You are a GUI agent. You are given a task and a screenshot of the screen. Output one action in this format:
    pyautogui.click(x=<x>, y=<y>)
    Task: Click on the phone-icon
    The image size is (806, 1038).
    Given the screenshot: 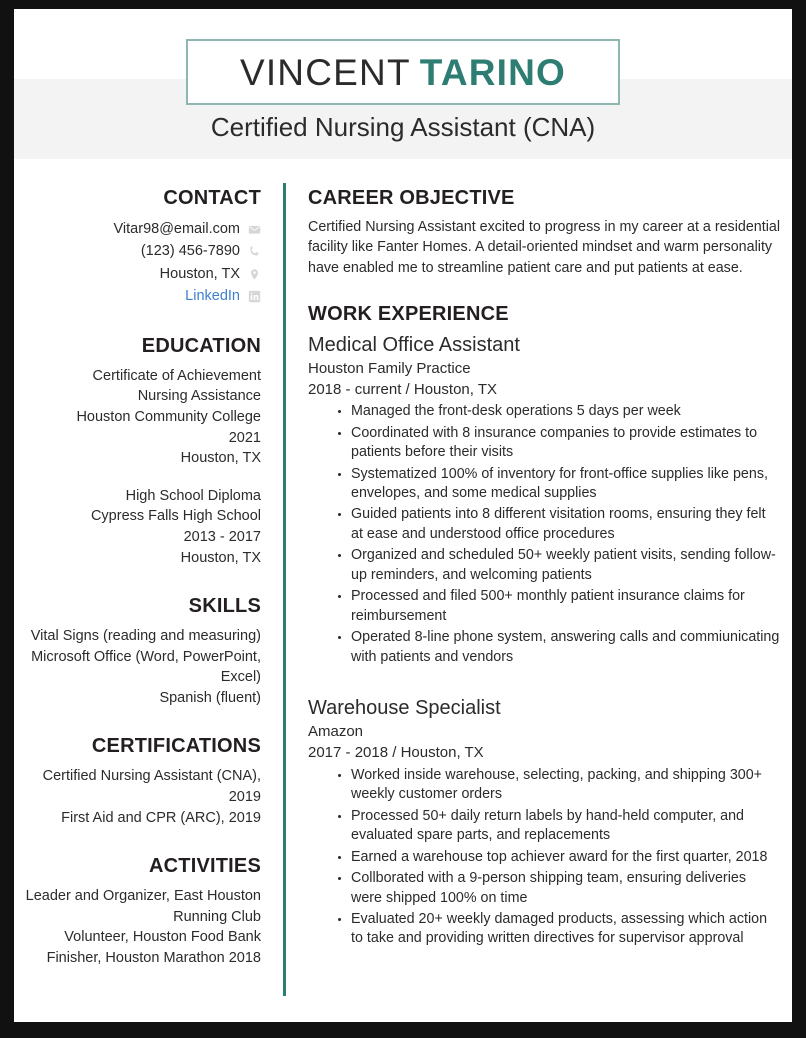 What is the action you would take?
    pyautogui.click(x=254, y=251)
    